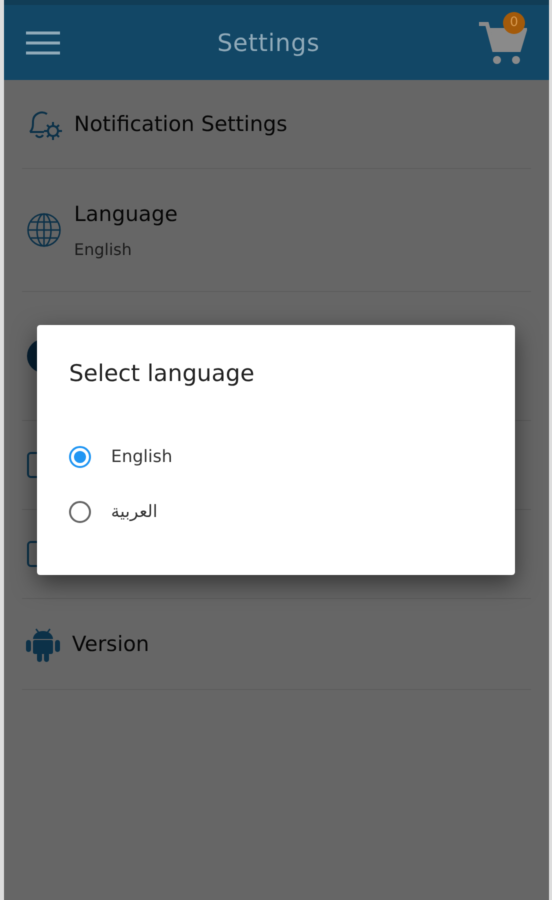 Image resolution: width=552 pixels, height=900 pixels. What do you see at coordinates (126, 214) in the screenshot?
I see `setting-label: Language` at bounding box center [126, 214].